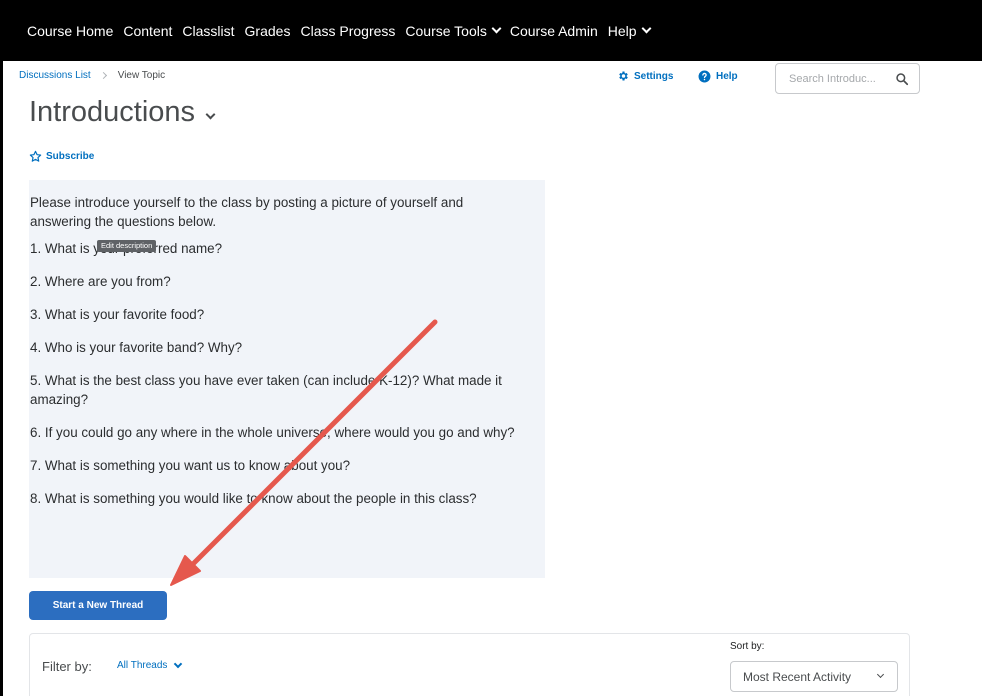 The height and width of the screenshot is (696, 982). Describe the element at coordinates (98, 605) in the screenshot. I see `start-new-thread-button: Start a New Thread` at that location.